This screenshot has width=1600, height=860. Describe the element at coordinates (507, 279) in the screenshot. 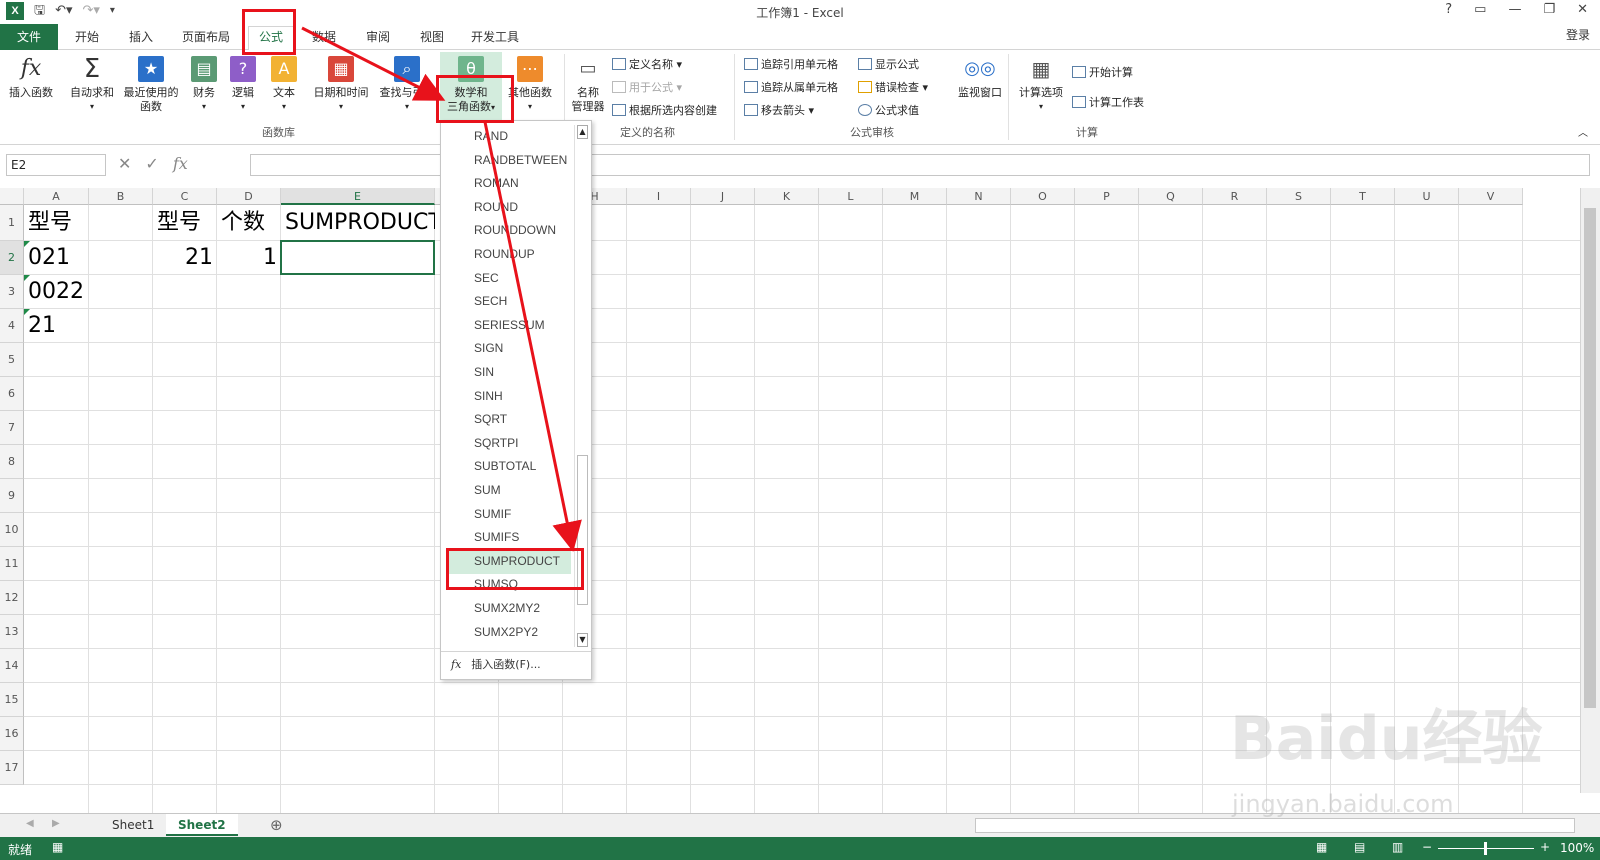

I see `function-item-sec: SEC` at that location.